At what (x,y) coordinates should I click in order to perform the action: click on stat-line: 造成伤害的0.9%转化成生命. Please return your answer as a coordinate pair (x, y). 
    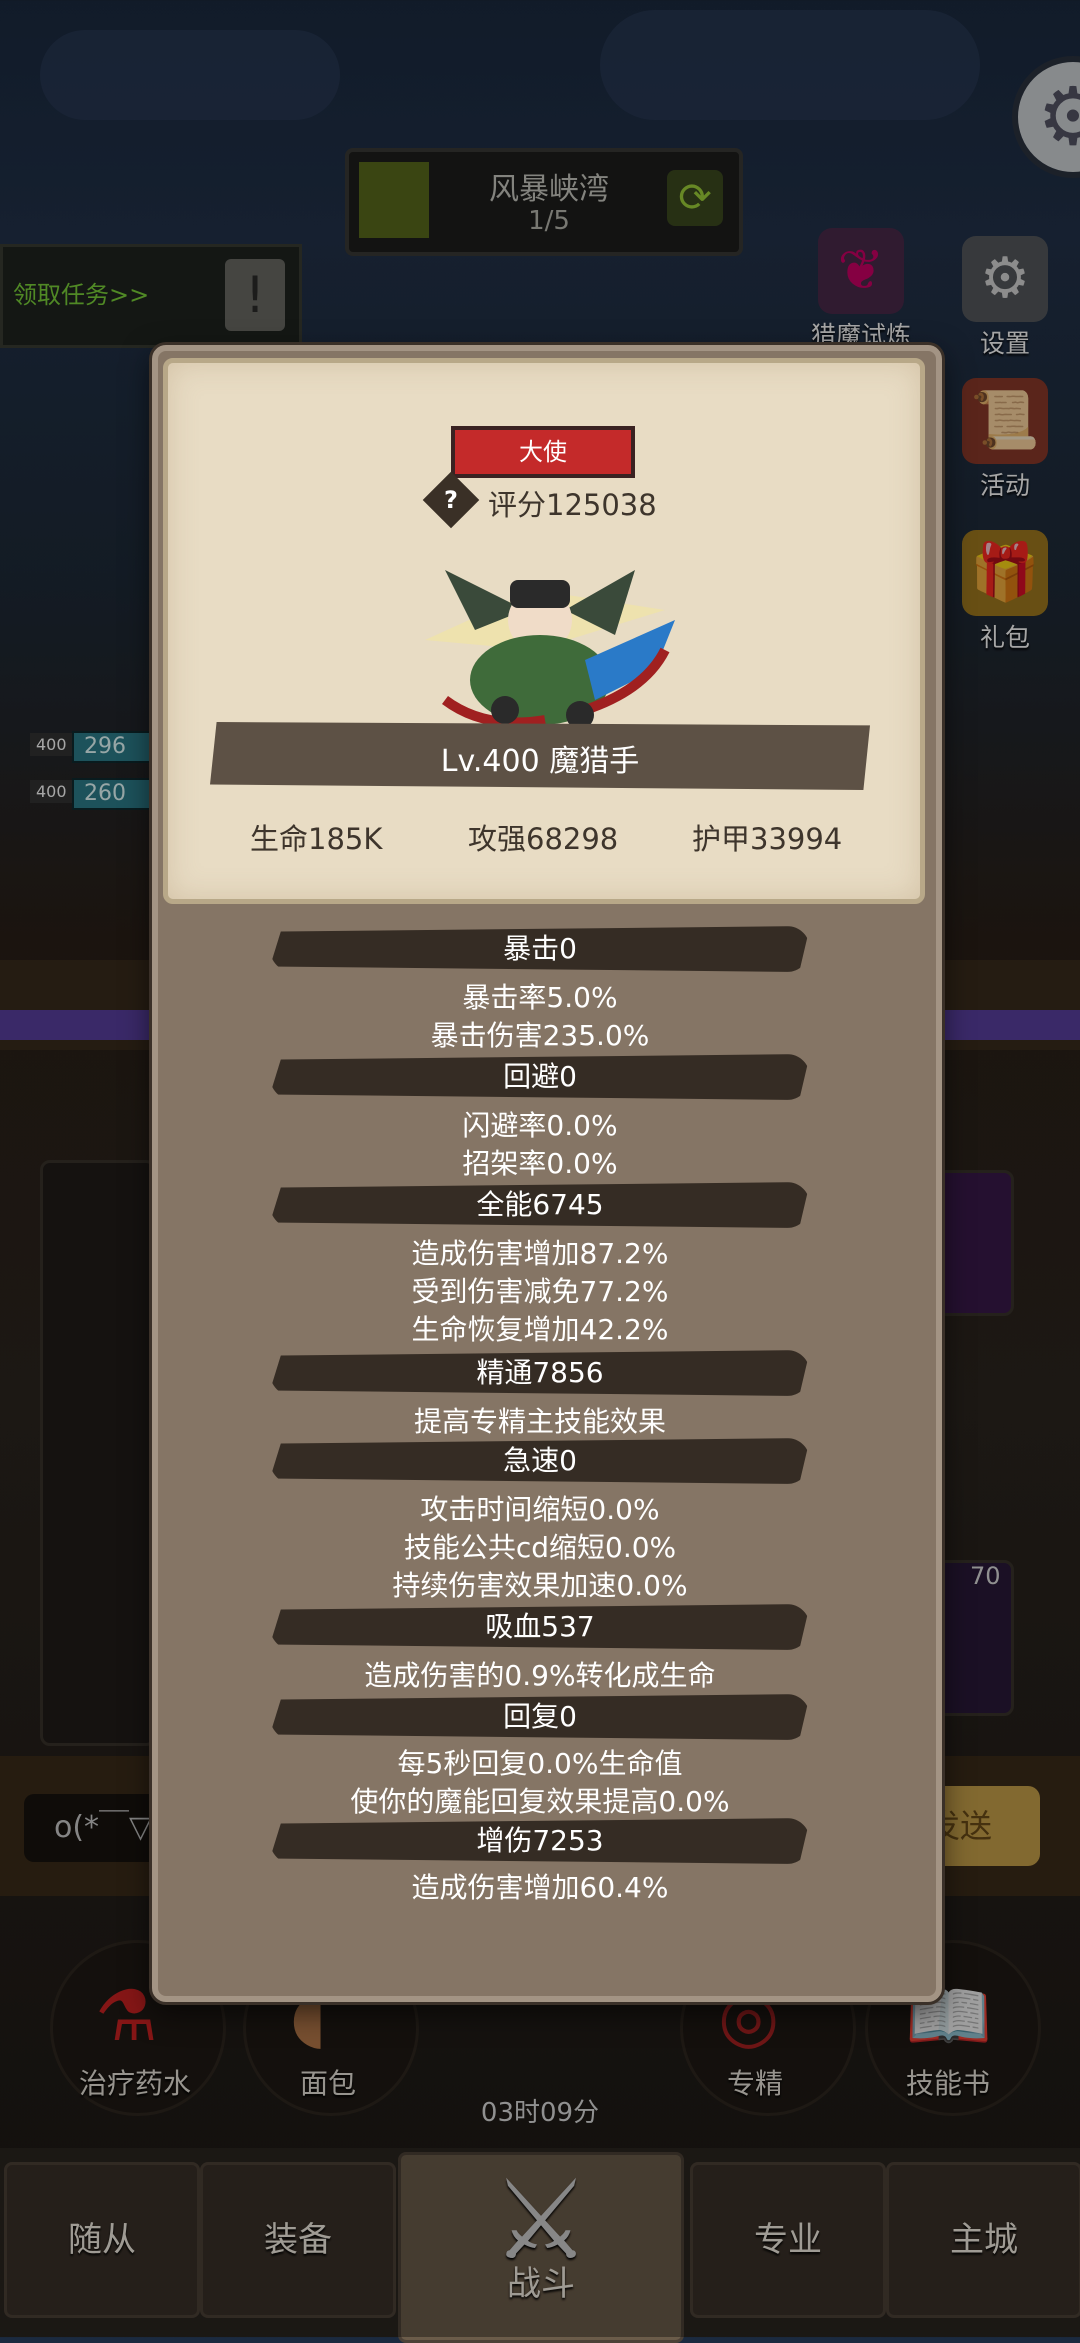
    Looking at the image, I should click on (540, 1675).